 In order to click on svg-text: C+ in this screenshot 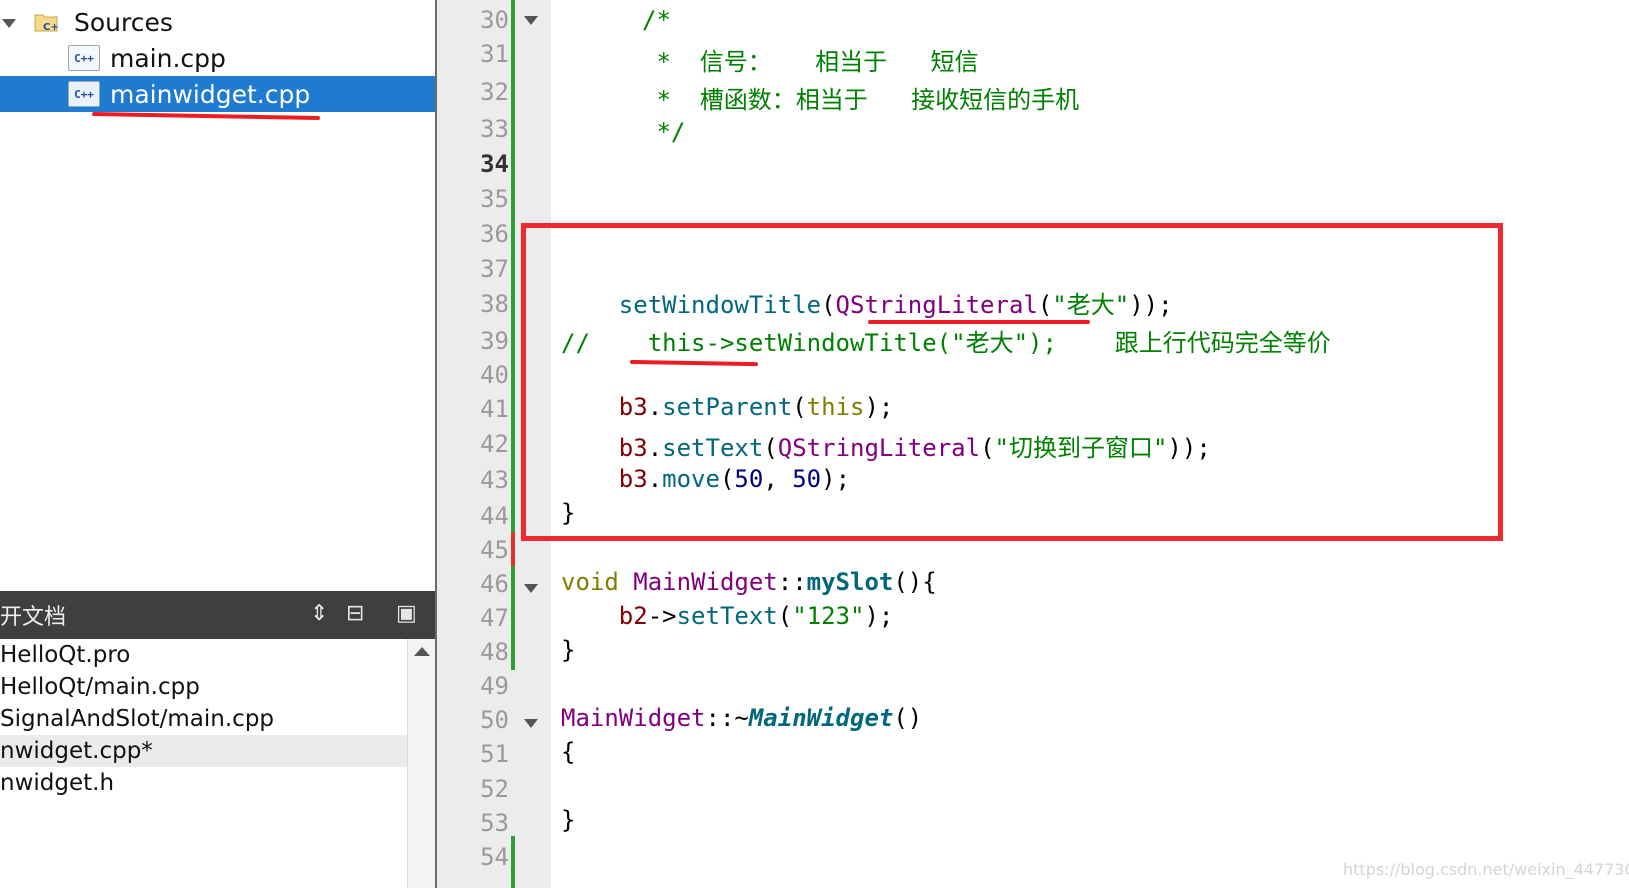, I will do `click(51, 27)`.